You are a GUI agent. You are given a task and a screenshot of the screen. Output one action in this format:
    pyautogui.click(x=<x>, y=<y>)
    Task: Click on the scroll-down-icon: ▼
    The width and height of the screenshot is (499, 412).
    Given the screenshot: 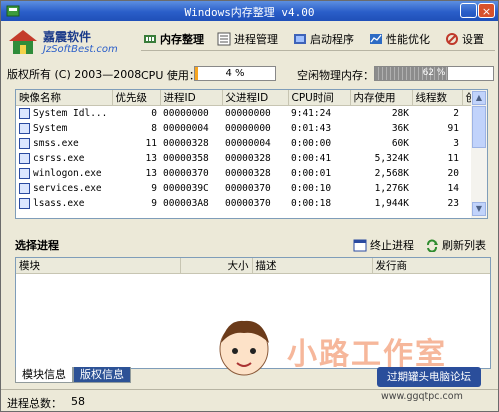 What is the action you would take?
    pyautogui.click(x=479, y=209)
    